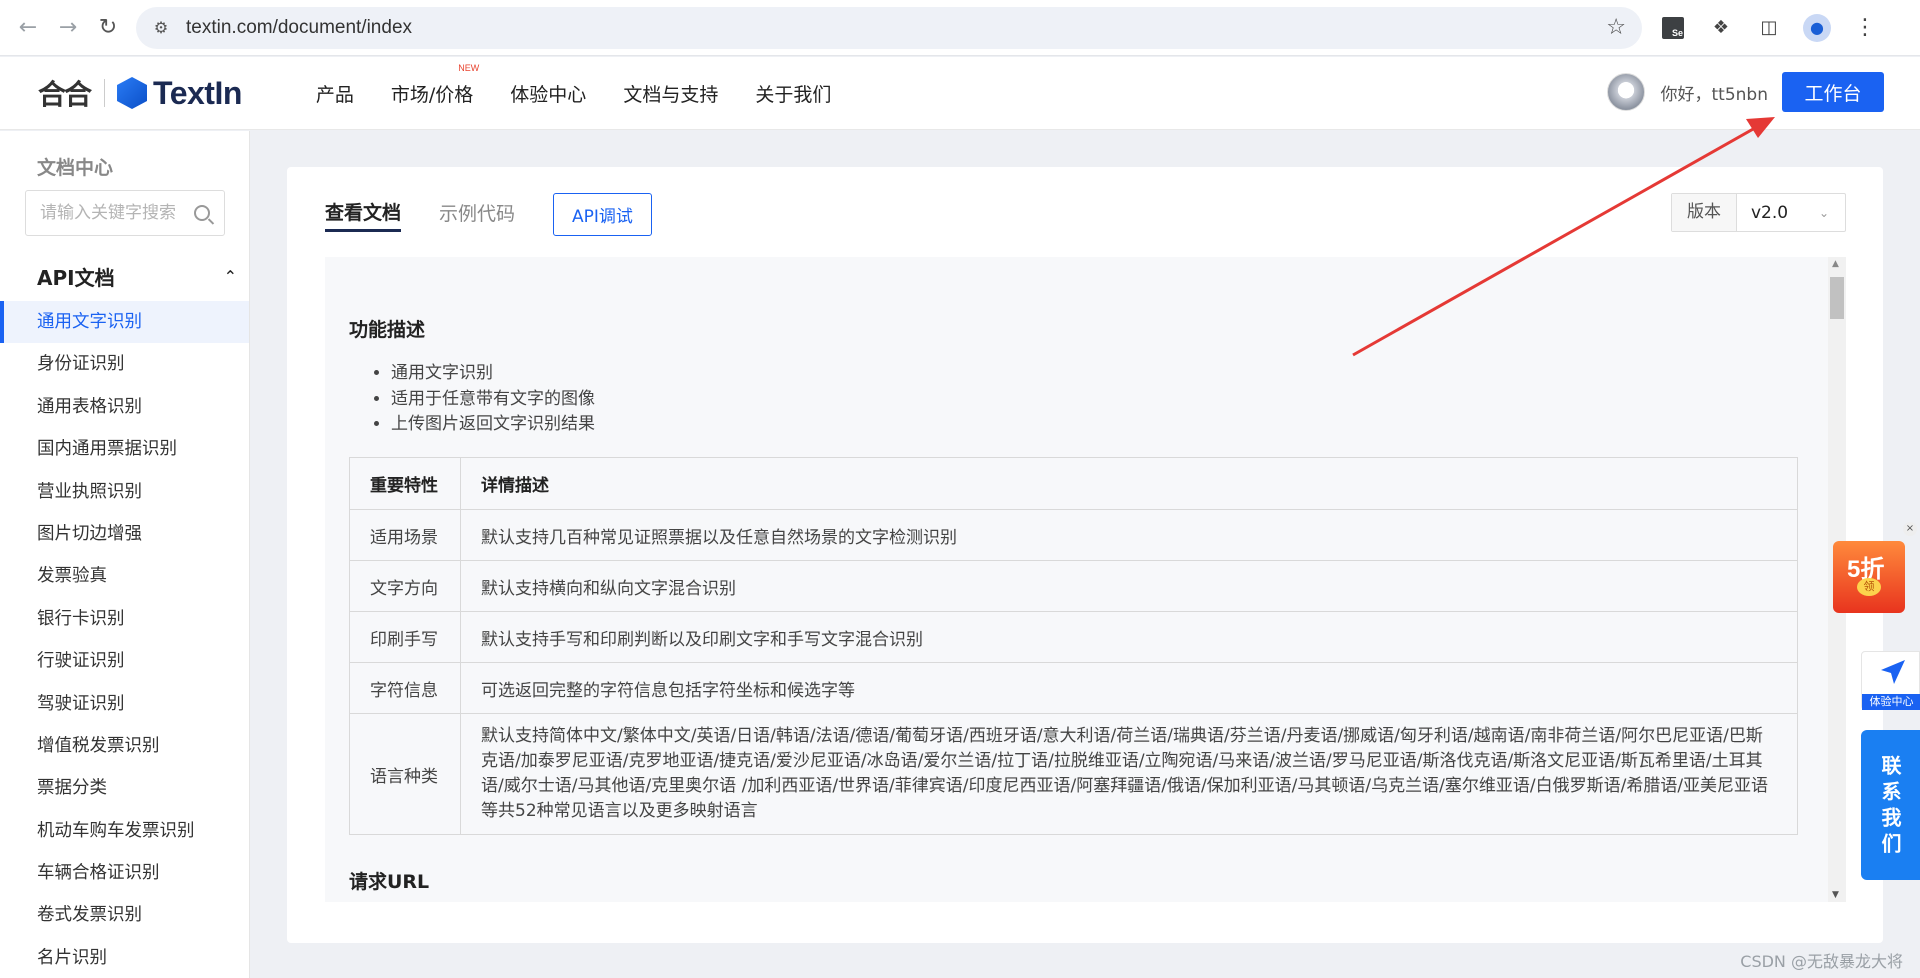 The width and height of the screenshot is (1920, 978). Describe the element at coordinates (896, 28) in the screenshot. I see `url-text: textin.com/document/index` at that location.